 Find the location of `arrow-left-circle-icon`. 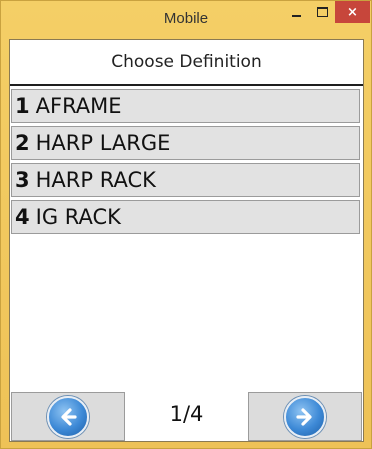

arrow-left-circle-icon is located at coordinates (68, 416).